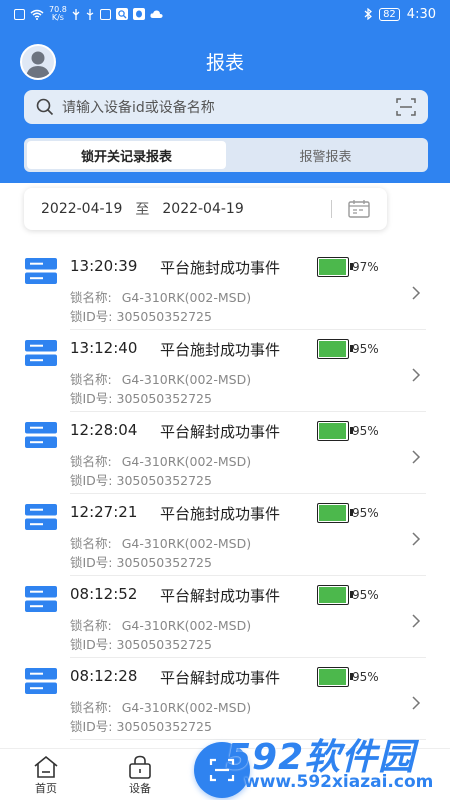 This screenshot has width=450, height=800. Describe the element at coordinates (37, 14) in the screenshot. I see `wifi-icon` at that location.